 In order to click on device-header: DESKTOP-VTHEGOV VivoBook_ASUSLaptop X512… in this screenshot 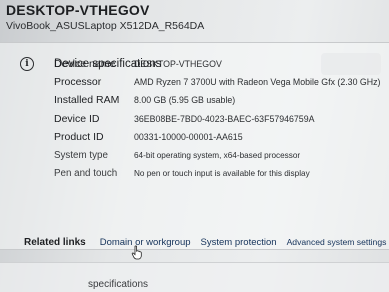, I will do `click(105, 17)`.